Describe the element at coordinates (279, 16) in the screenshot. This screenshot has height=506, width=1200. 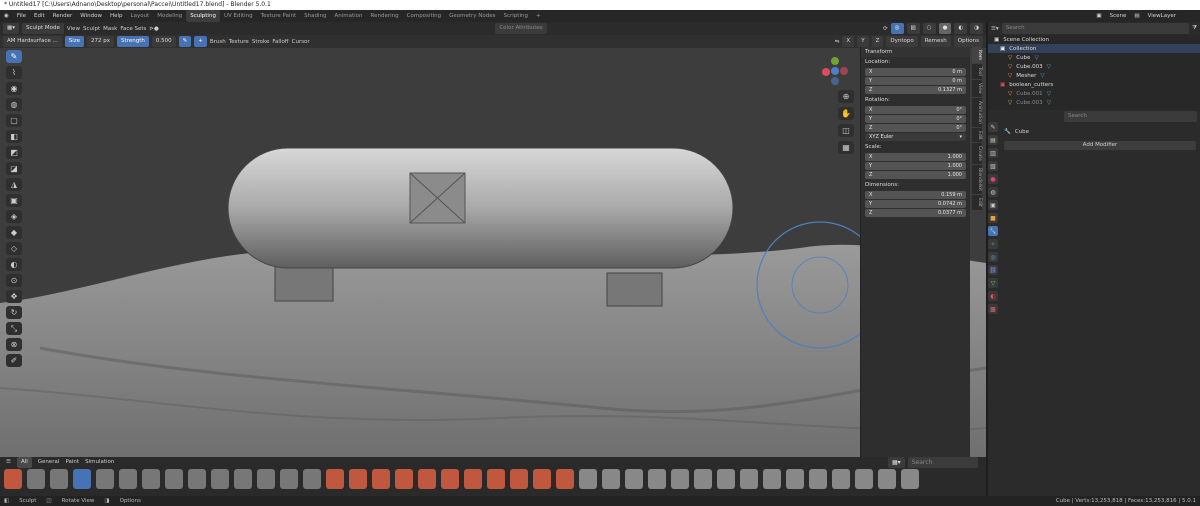
I see `tab-texture-paint: Texture Paint` at that location.